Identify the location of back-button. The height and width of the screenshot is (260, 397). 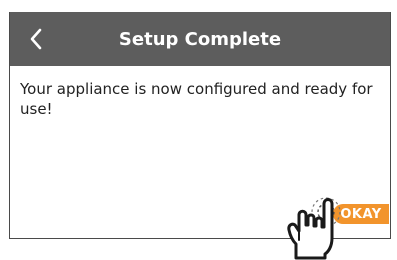
(36, 39).